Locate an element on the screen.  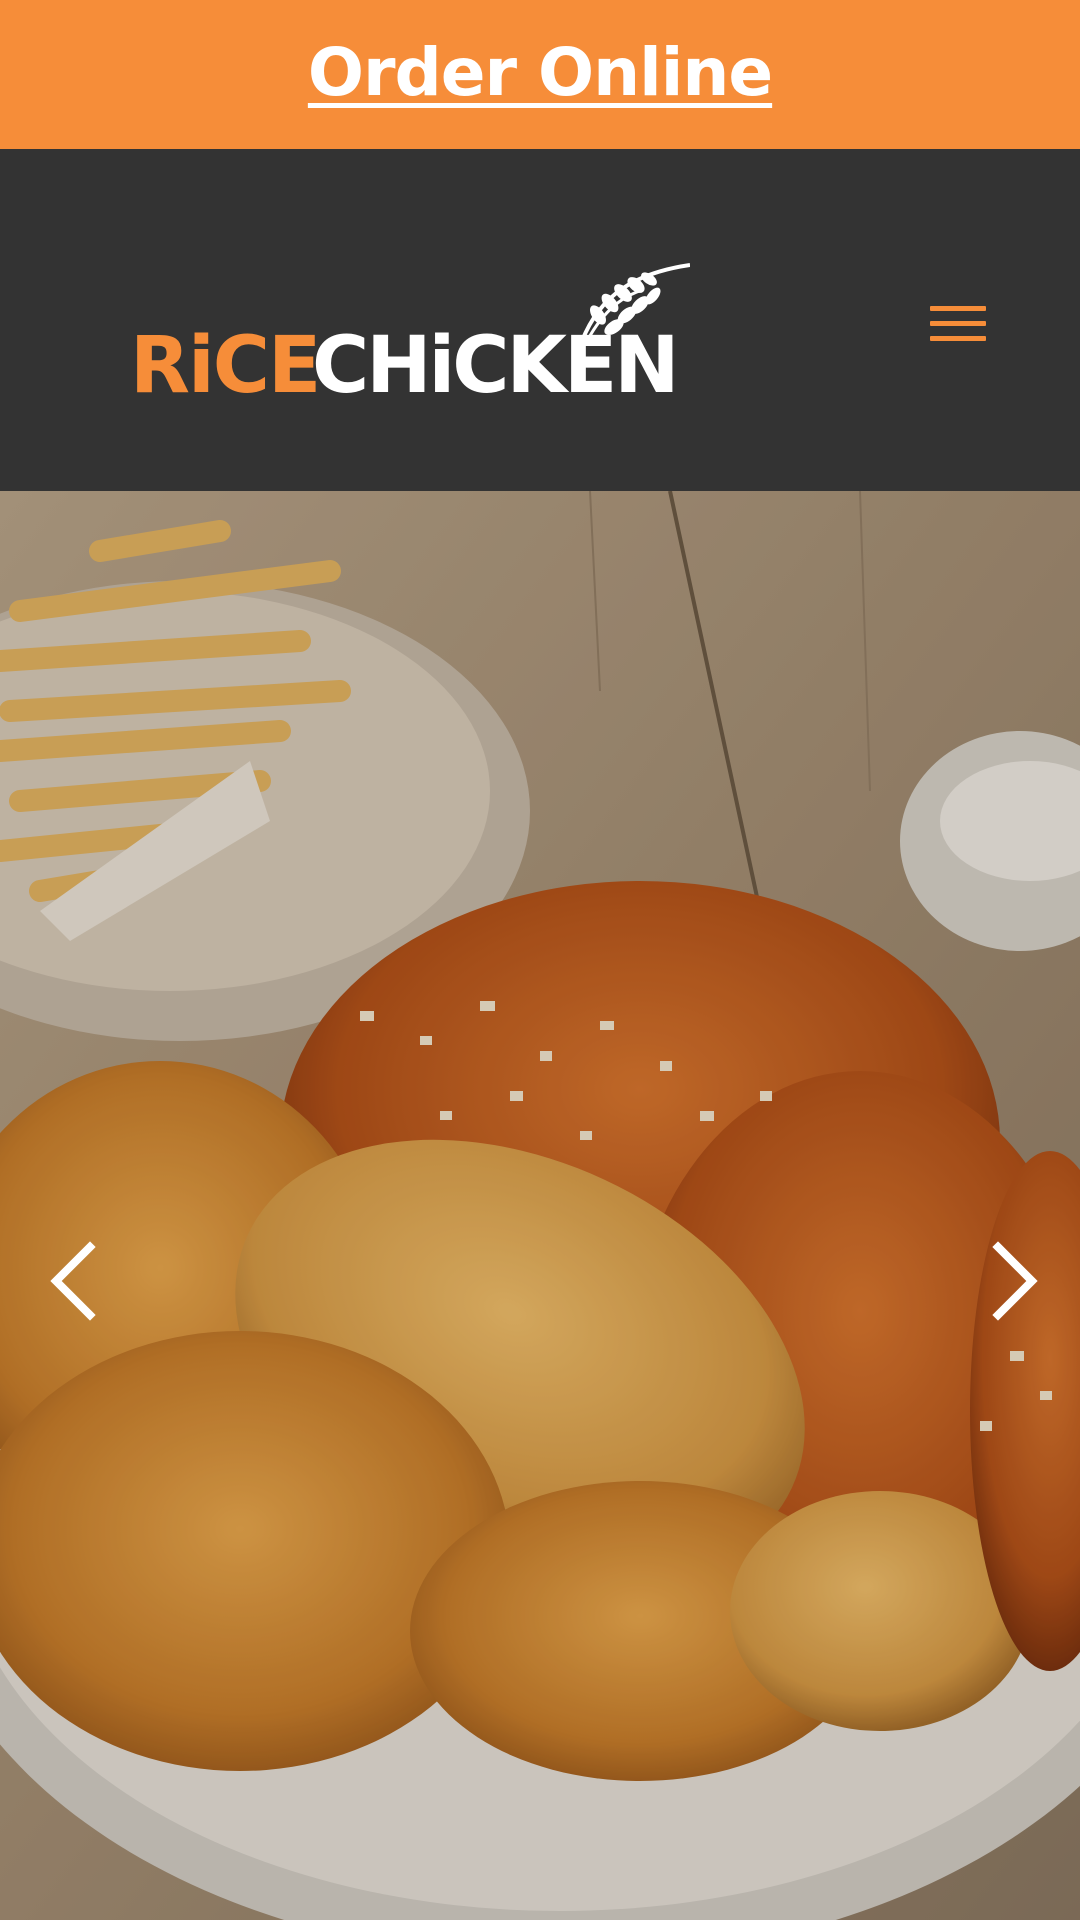
chevron-right-icon is located at coordinates (1015, 1281).